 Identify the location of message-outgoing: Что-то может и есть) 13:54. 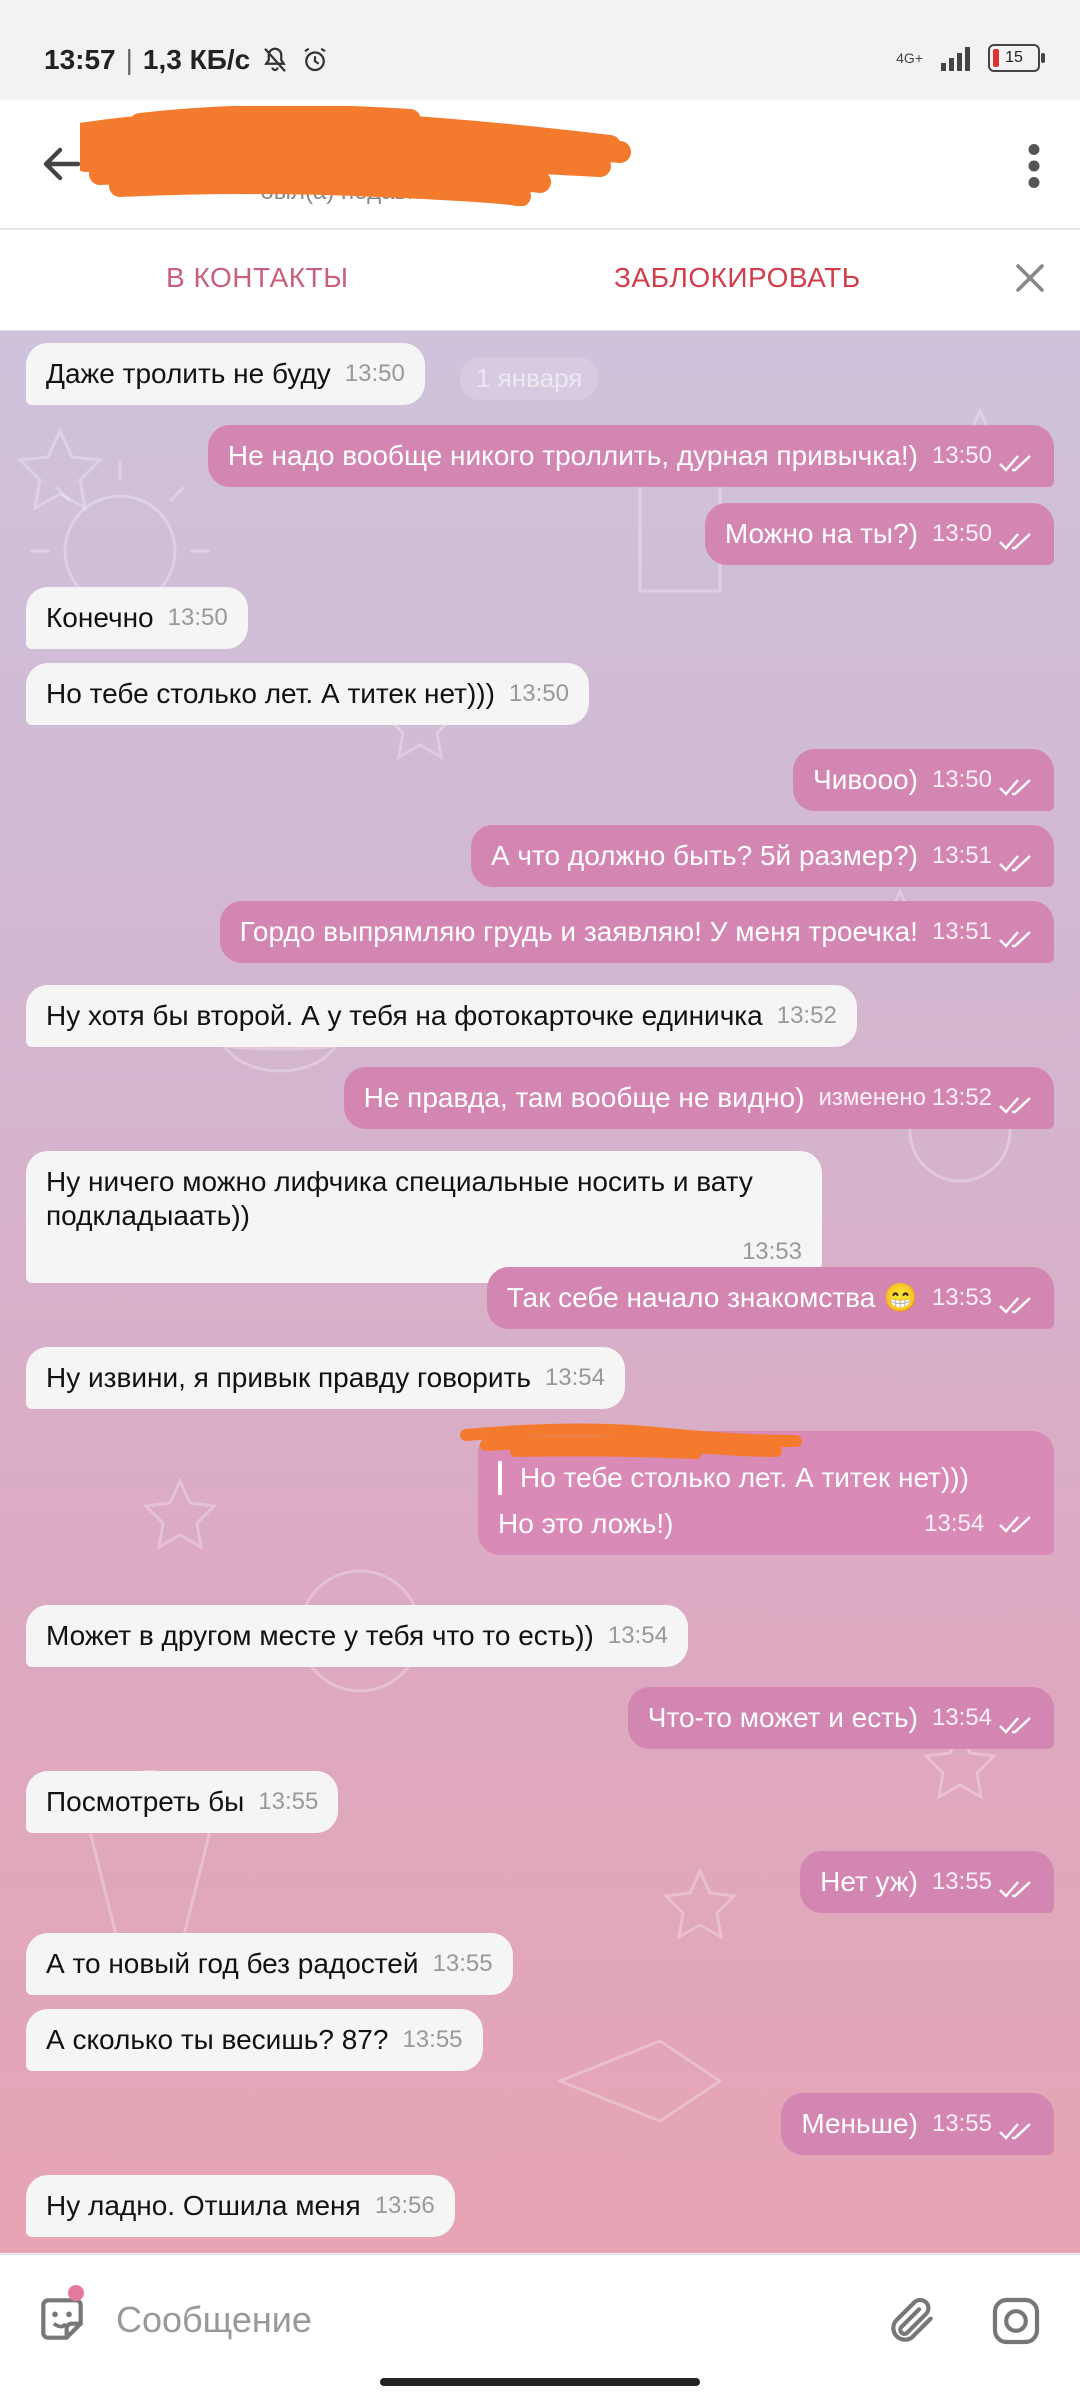
(840, 1718).